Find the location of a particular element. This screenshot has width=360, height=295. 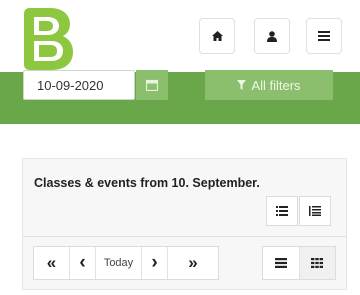

numbered-list-icon is located at coordinates (315, 211).